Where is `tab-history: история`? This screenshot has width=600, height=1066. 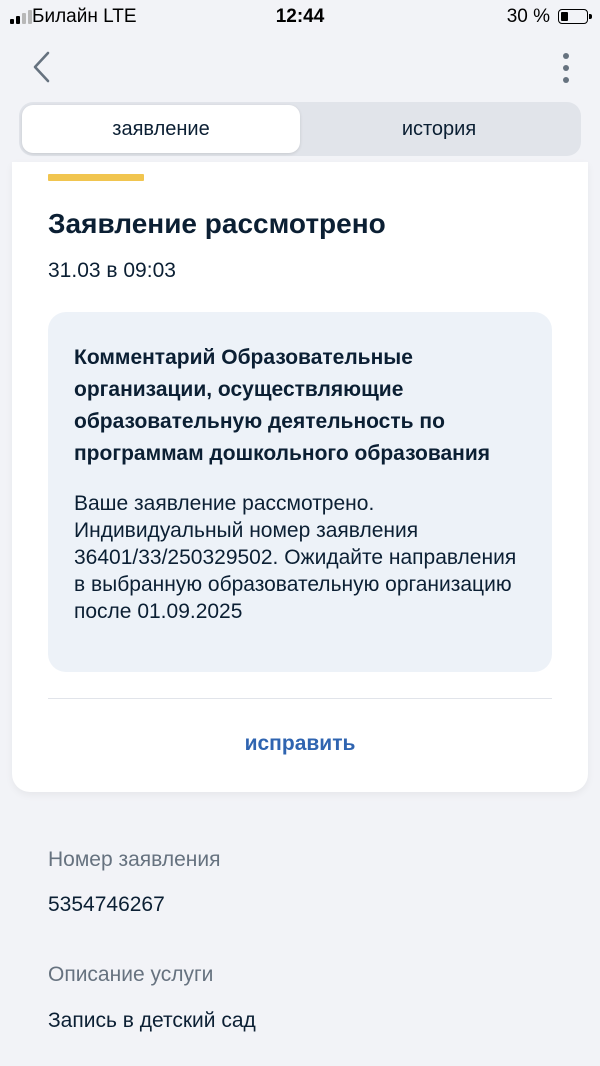 tab-history: история is located at coordinates (439, 129).